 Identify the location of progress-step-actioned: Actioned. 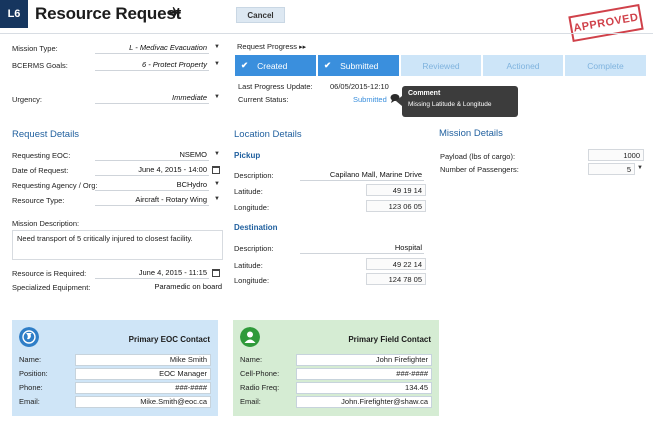
(523, 65).